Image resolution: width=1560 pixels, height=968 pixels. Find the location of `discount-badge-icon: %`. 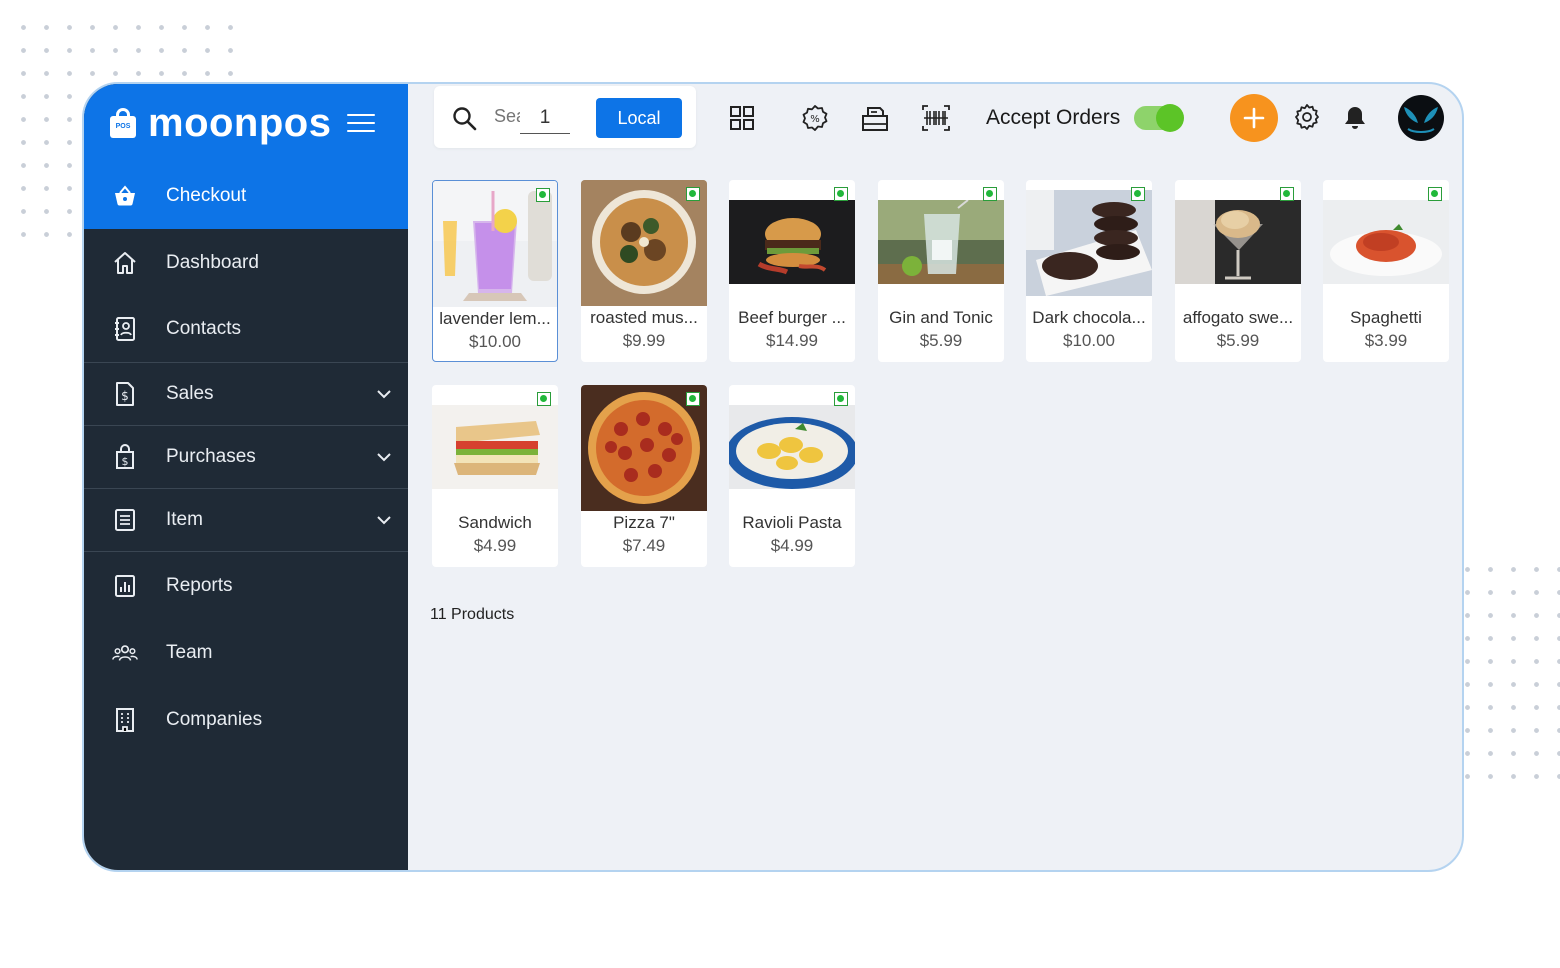

discount-badge-icon: % is located at coordinates (815, 118).